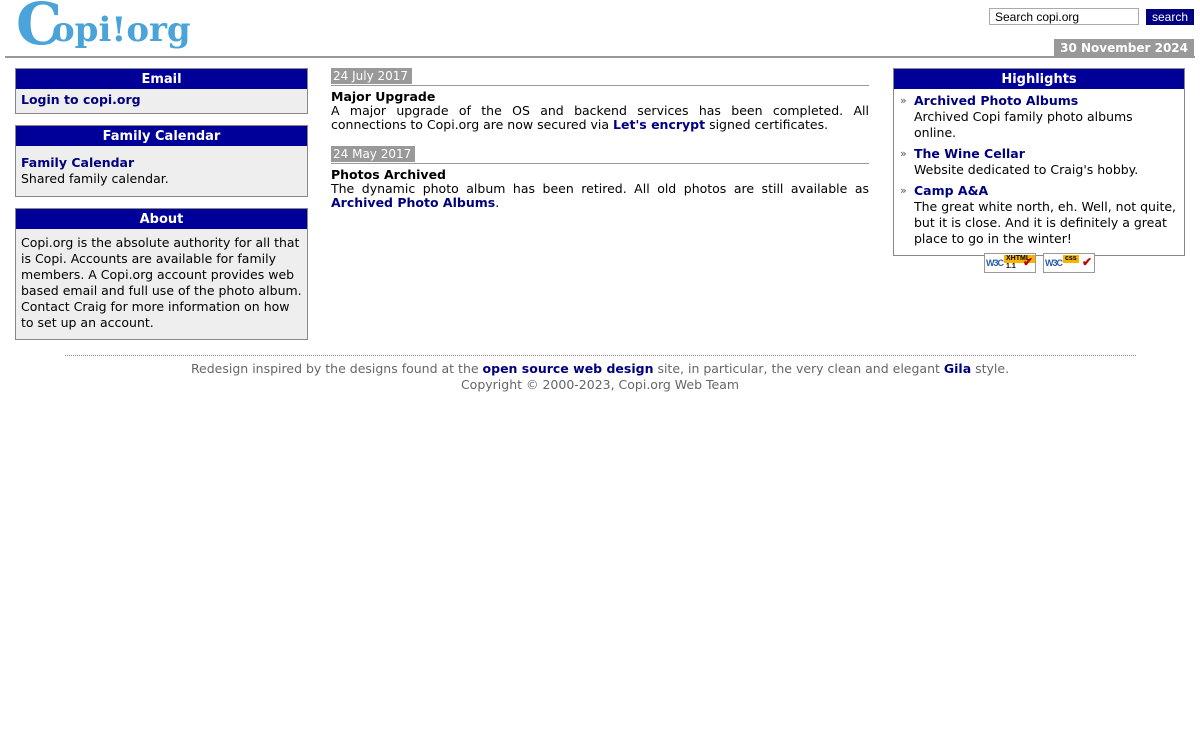 This screenshot has height=740, width=1200. What do you see at coordinates (383, 96) in the screenshot?
I see `news-title: Major Upgrade` at bounding box center [383, 96].